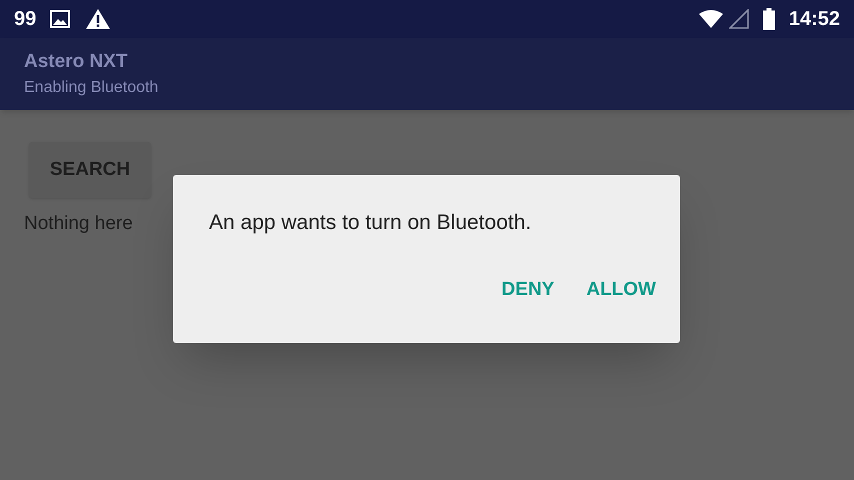  I want to click on signal-icon, so click(738, 19).